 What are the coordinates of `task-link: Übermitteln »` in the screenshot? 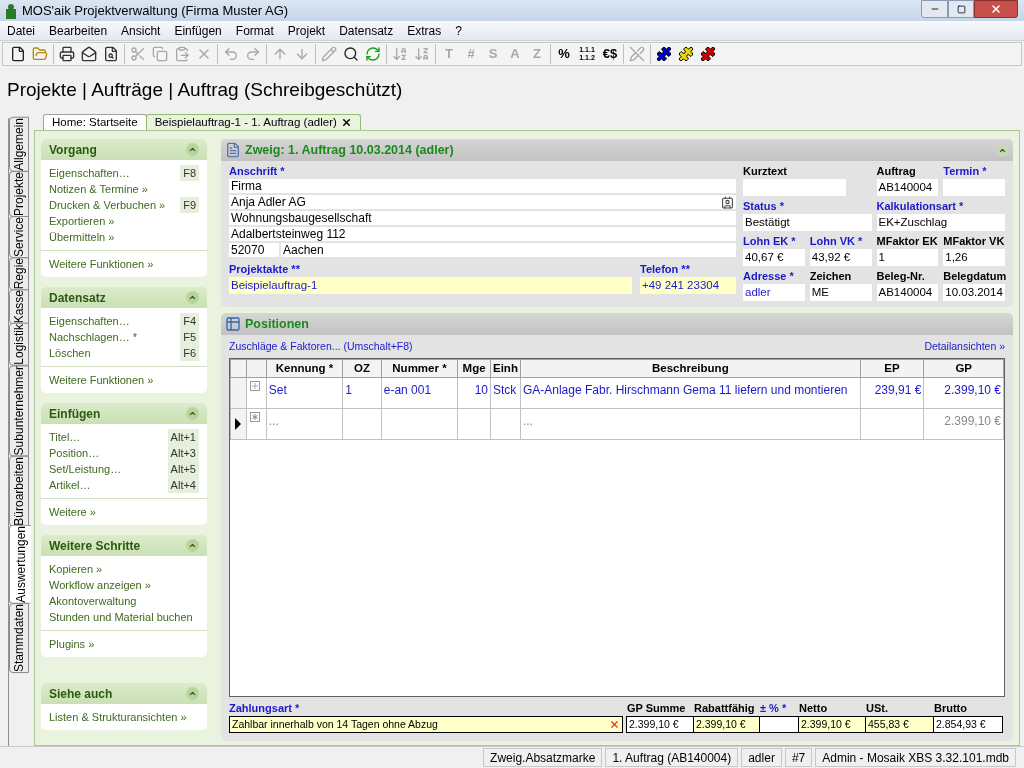 It's located at (82, 237).